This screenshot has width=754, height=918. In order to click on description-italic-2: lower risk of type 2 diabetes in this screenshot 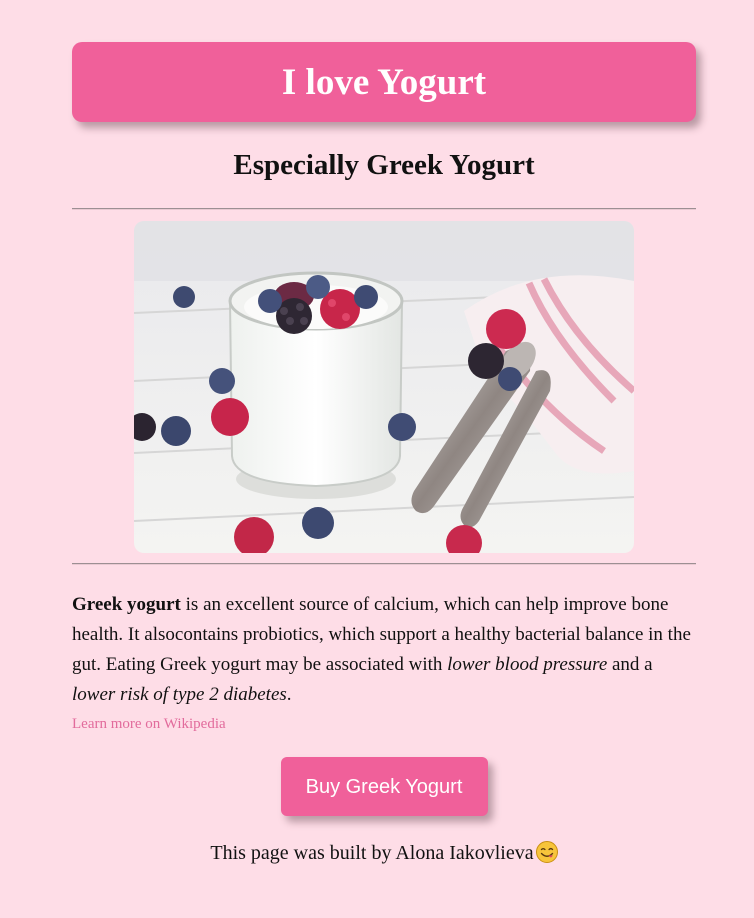, I will do `click(179, 694)`.